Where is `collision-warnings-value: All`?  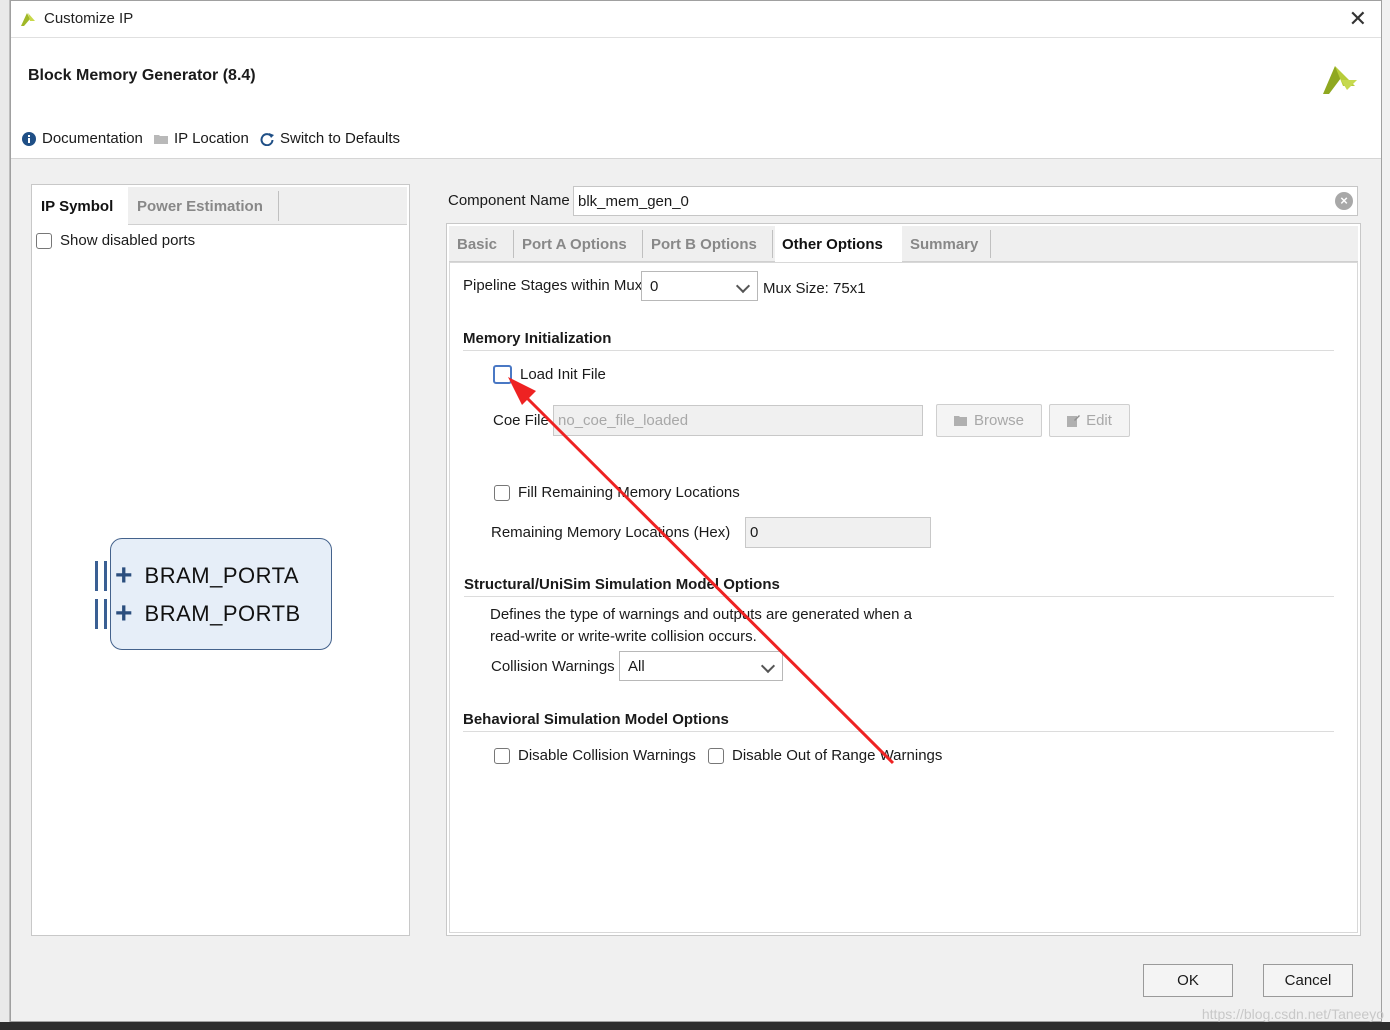
collision-warnings-value: All is located at coordinates (636, 666).